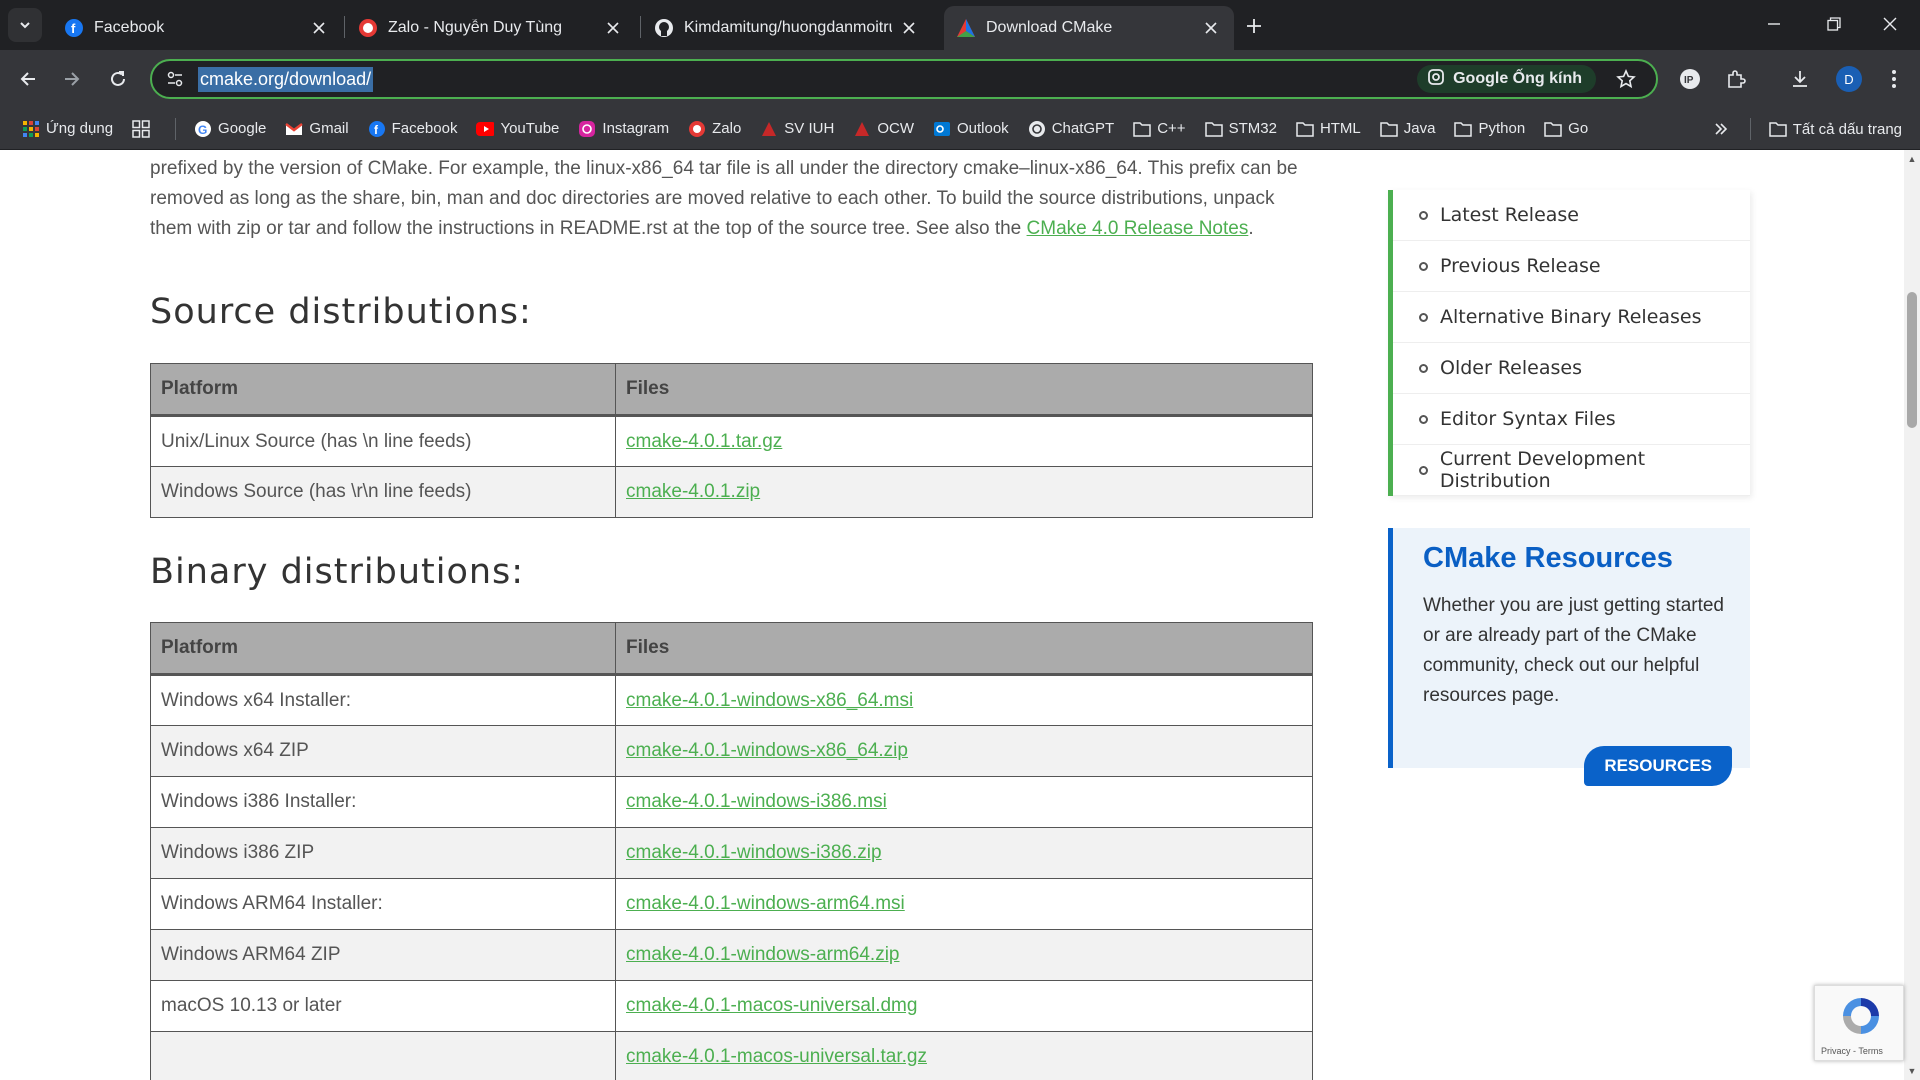 The height and width of the screenshot is (1080, 1920). I want to click on bookmark-ocw: OCW, so click(883, 129).